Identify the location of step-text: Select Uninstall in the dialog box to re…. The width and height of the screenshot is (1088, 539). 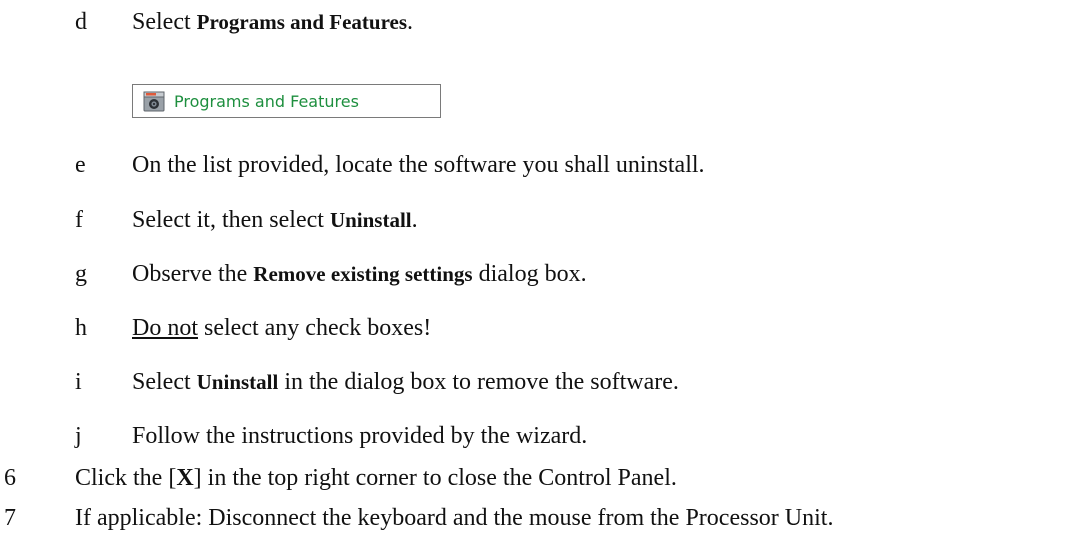
(405, 382).